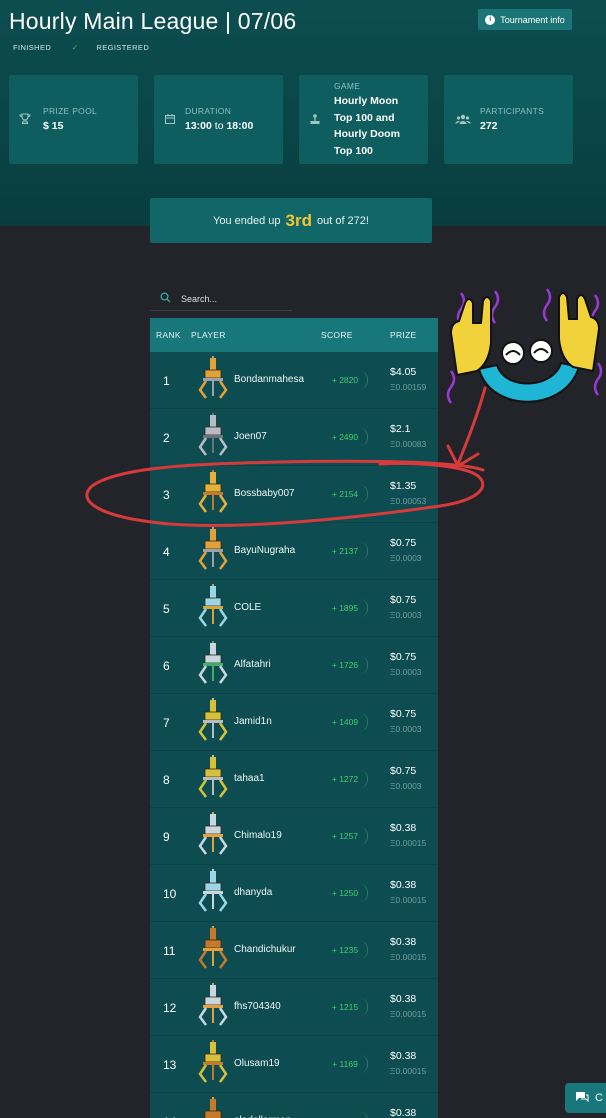 Image resolution: width=606 pixels, height=1118 pixels. I want to click on table-row: 10 dhanyda + 1250 $0.38 Ξ0.00015, so click(294, 893).